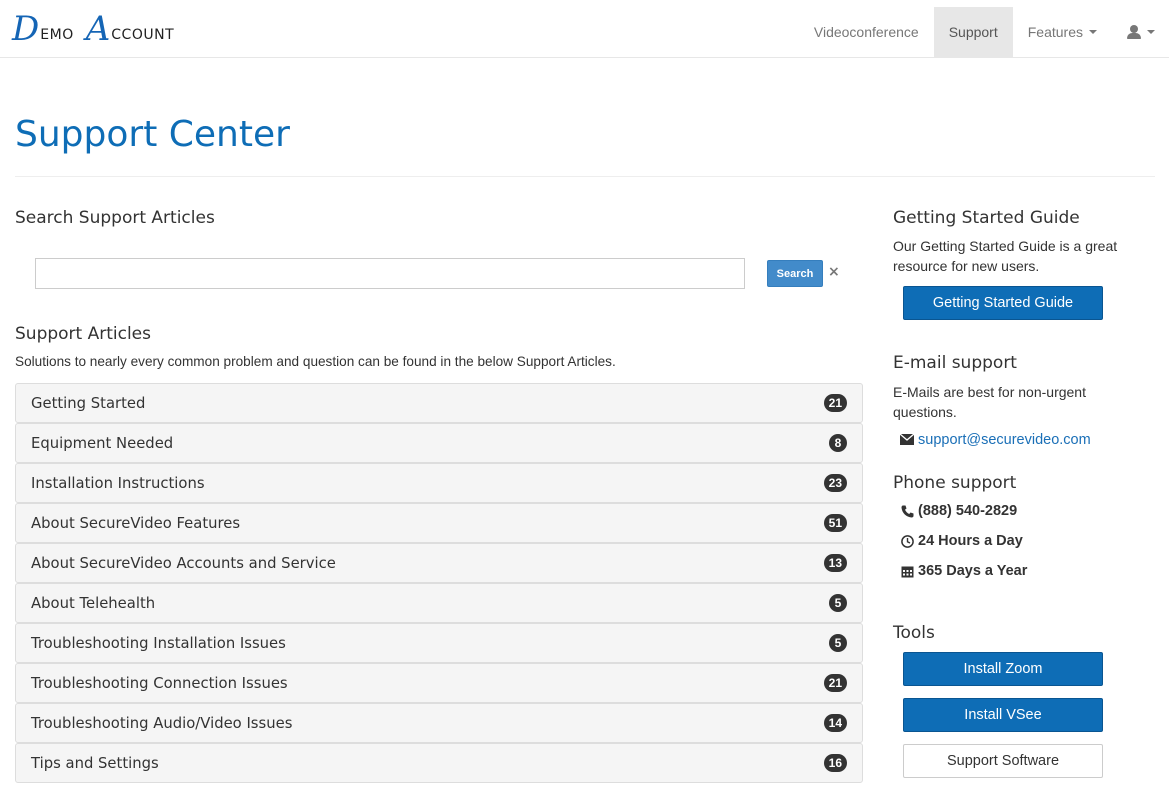  Describe the element at coordinates (143, 35) in the screenshot. I see `logo-text-ccount: CCOUNT` at that location.